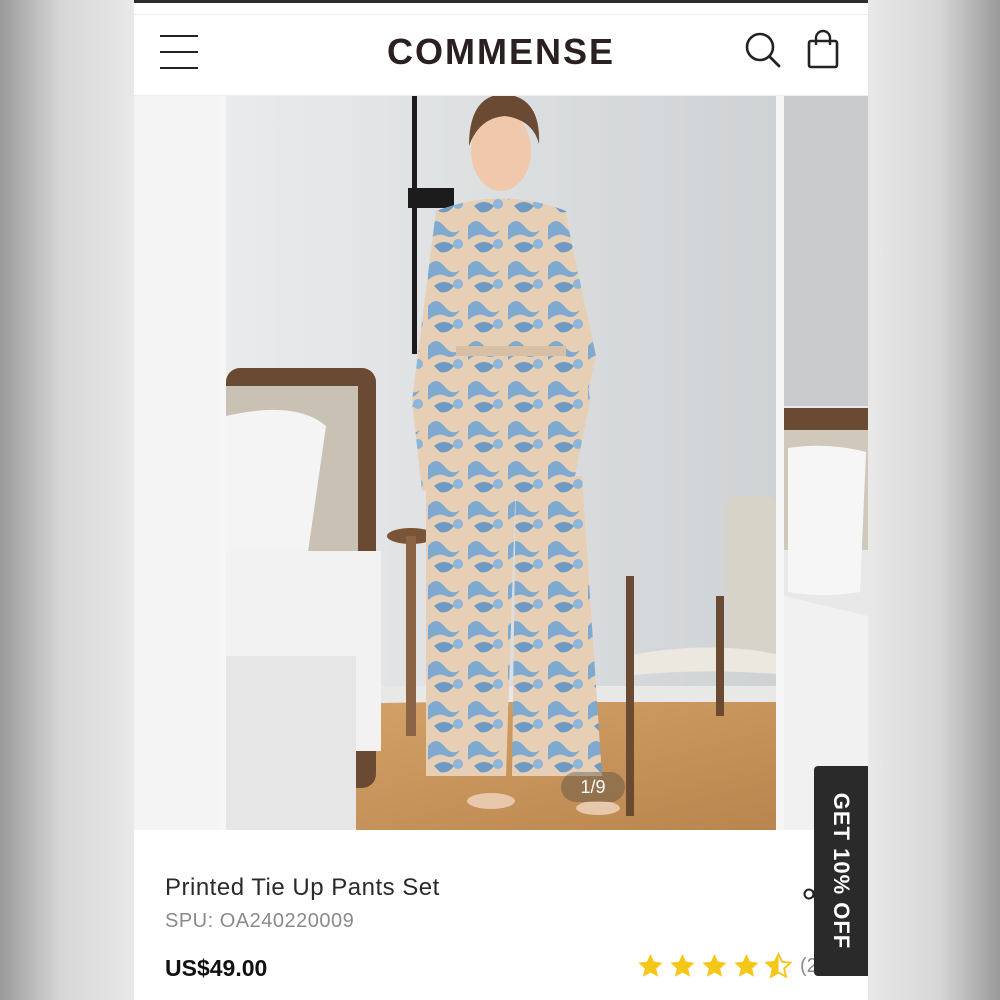 This screenshot has height=1000, width=1000. Describe the element at coordinates (260, 921) in the screenshot. I see `product-spu: SPU: OA240220009` at that location.